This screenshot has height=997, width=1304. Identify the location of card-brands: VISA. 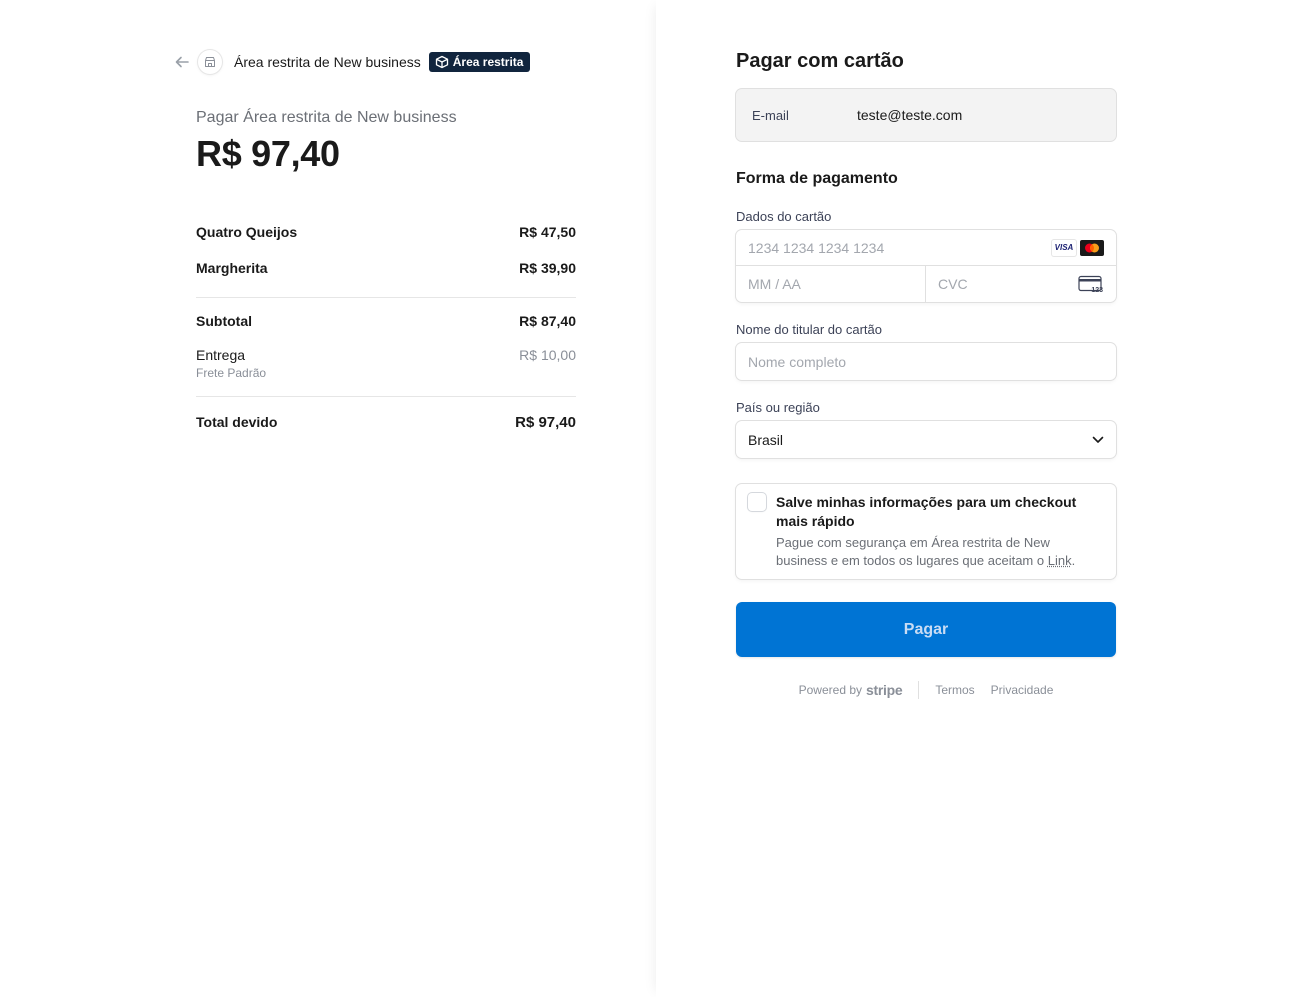
(1078, 247).